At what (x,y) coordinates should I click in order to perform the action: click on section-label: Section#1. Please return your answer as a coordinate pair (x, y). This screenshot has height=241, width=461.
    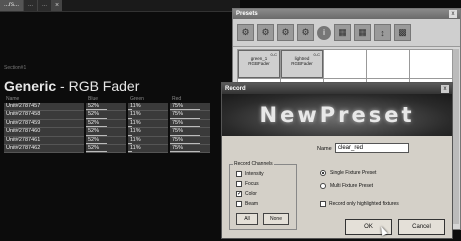
    Looking at the image, I should click on (15, 68).